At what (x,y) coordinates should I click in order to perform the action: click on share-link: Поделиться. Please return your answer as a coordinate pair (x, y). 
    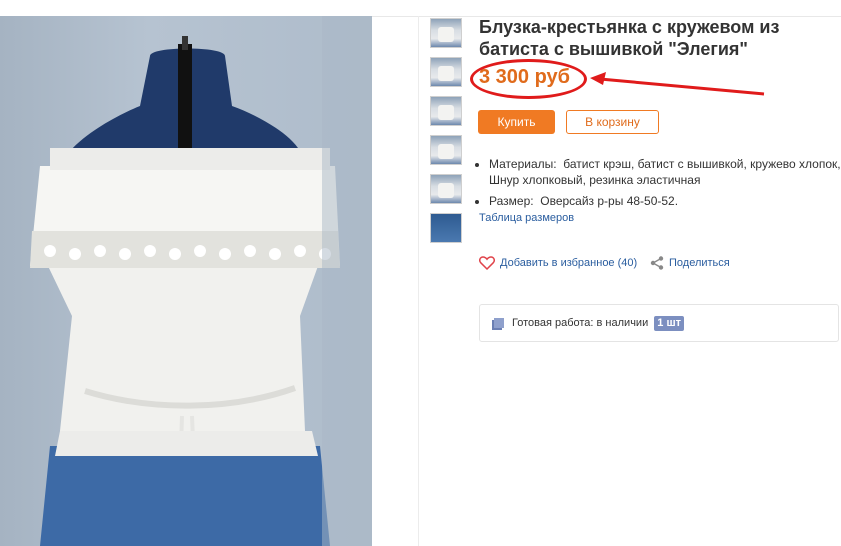
    Looking at the image, I should click on (690, 263).